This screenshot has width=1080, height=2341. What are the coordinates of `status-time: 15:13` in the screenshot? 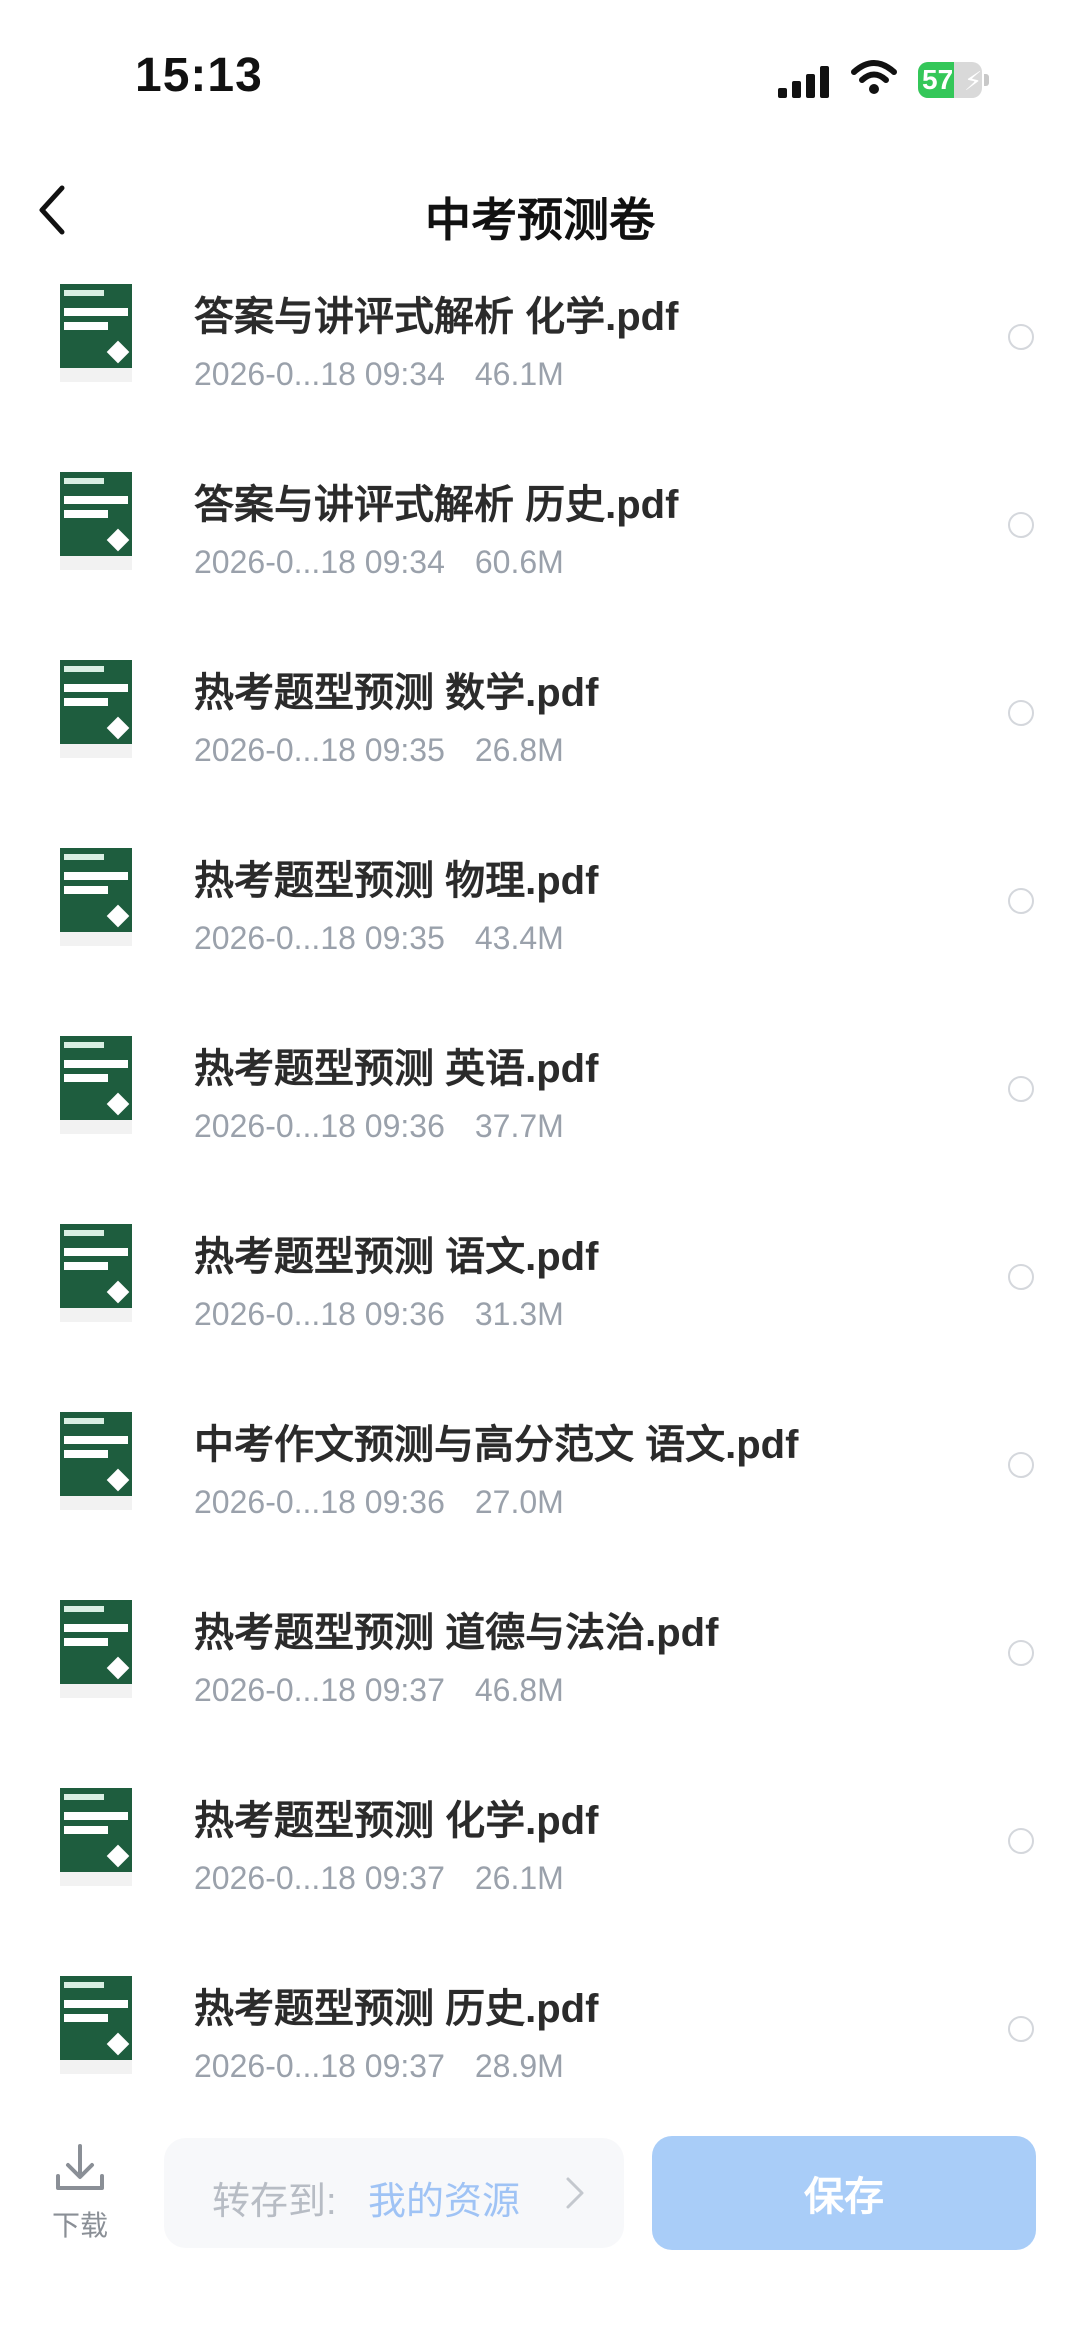 It's located at (199, 75).